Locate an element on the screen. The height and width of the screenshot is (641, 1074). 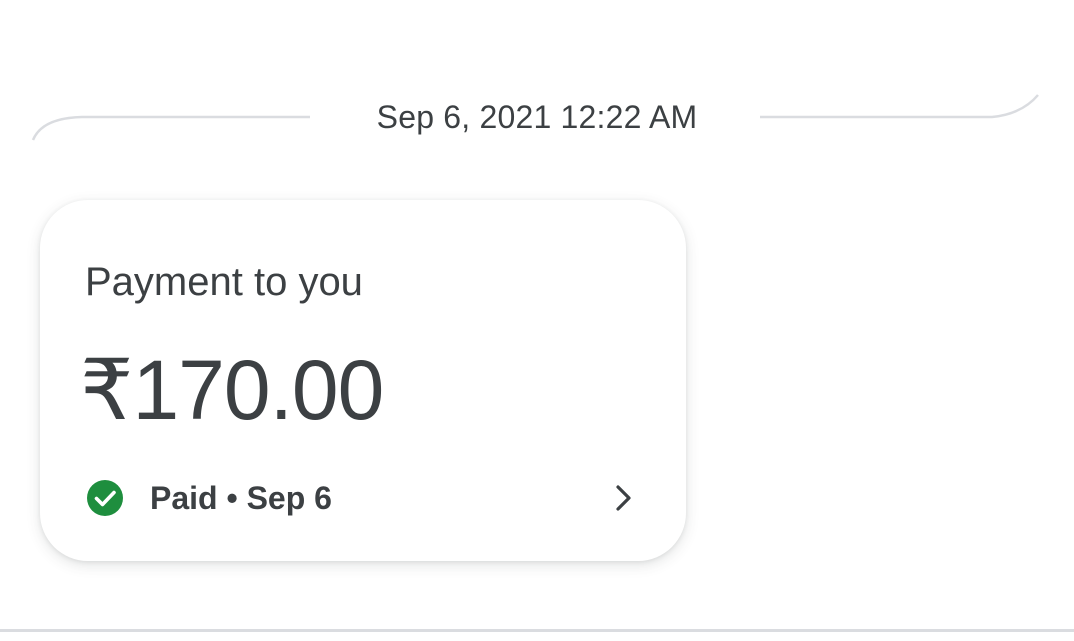
check-circle-icon is located at coordinates (105, 498).